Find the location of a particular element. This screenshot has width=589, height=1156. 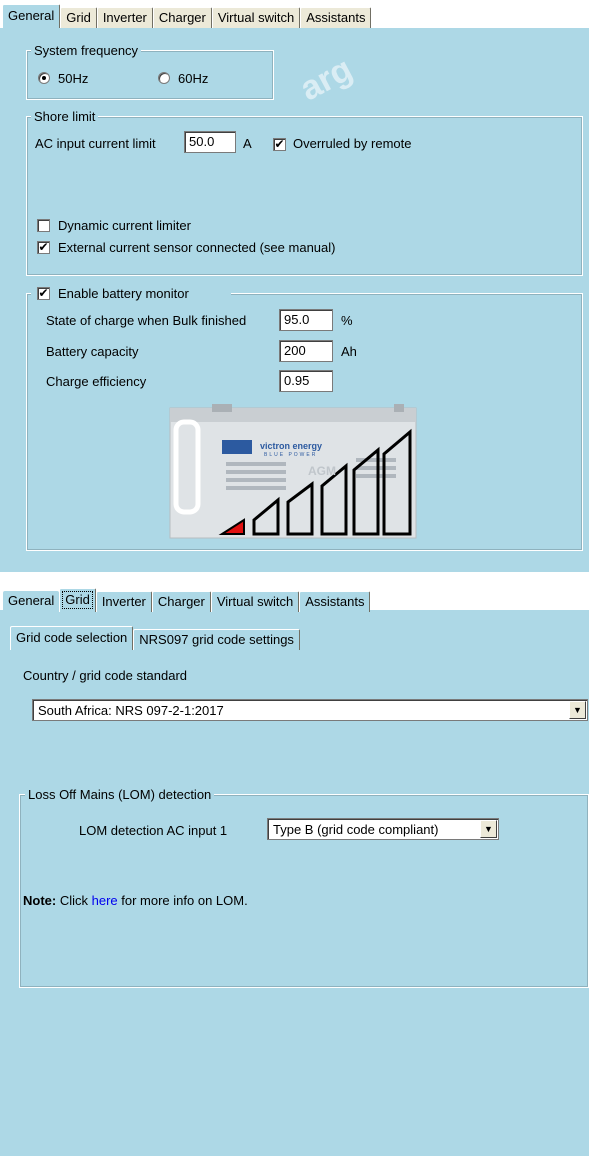

tab-assistants-2: Assistants is located at coordinates (335, 601).